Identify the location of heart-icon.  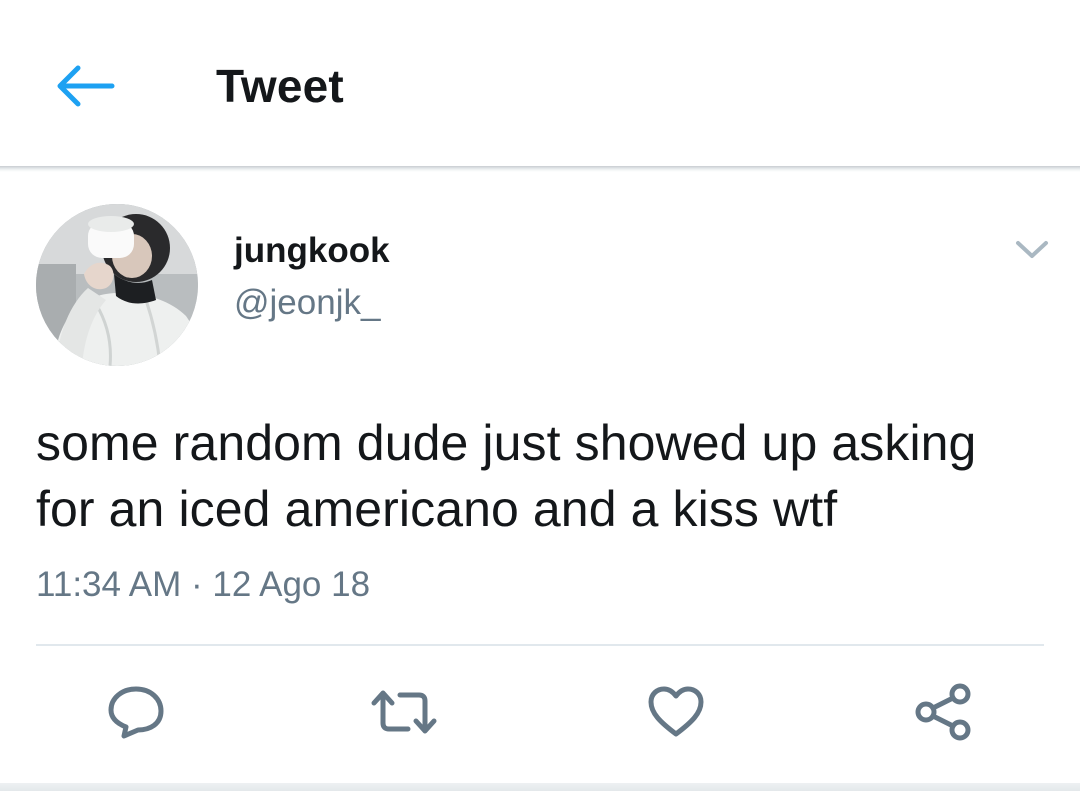
(676, 712).